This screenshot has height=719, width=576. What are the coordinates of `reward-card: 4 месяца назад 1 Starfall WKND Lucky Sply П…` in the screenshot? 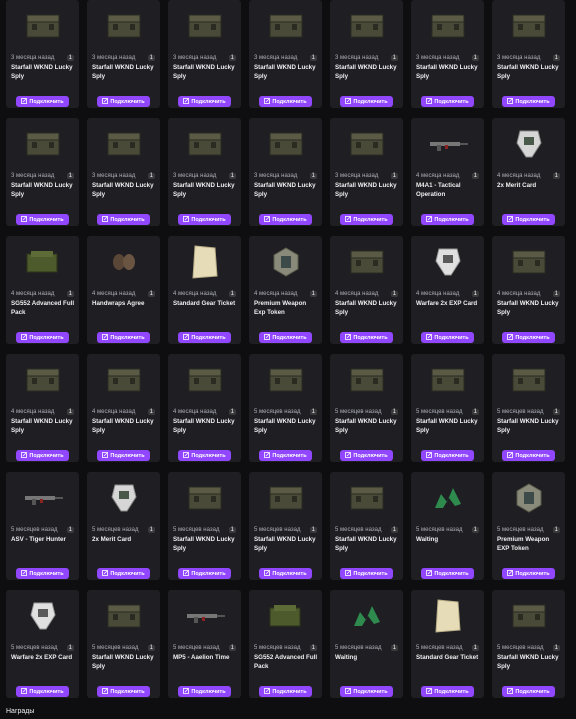 It's located at (42, 408).